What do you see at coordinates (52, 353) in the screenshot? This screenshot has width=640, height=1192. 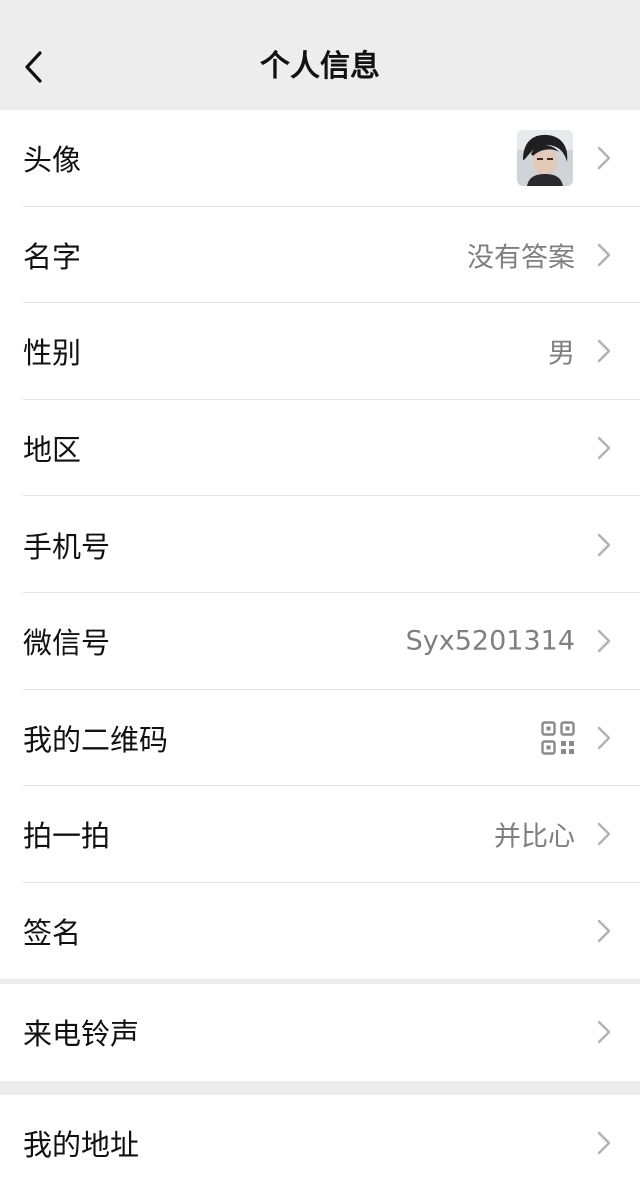 I see `row-label: 性别` at bounding box center [52, 353].